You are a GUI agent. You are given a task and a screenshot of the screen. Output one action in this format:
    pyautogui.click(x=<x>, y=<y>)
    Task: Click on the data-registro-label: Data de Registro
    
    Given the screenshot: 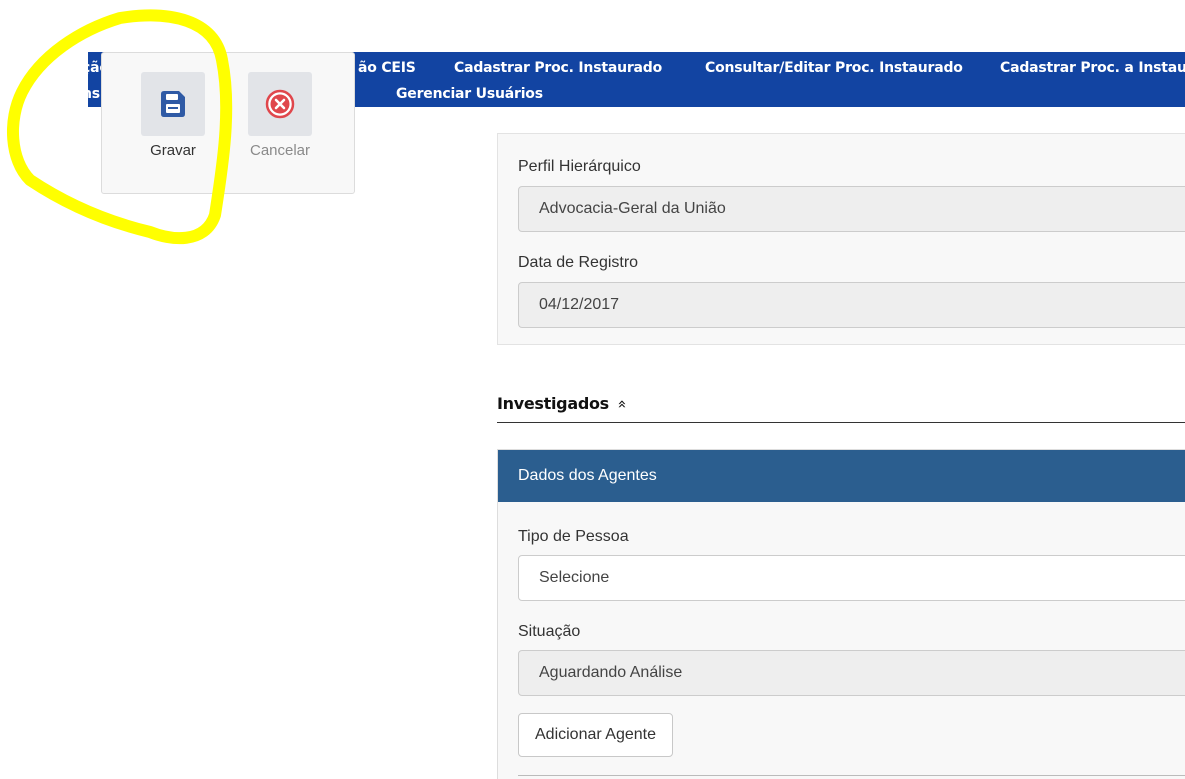 What is the action you would take?
    pyautogui.click(x=578, y=262)
    